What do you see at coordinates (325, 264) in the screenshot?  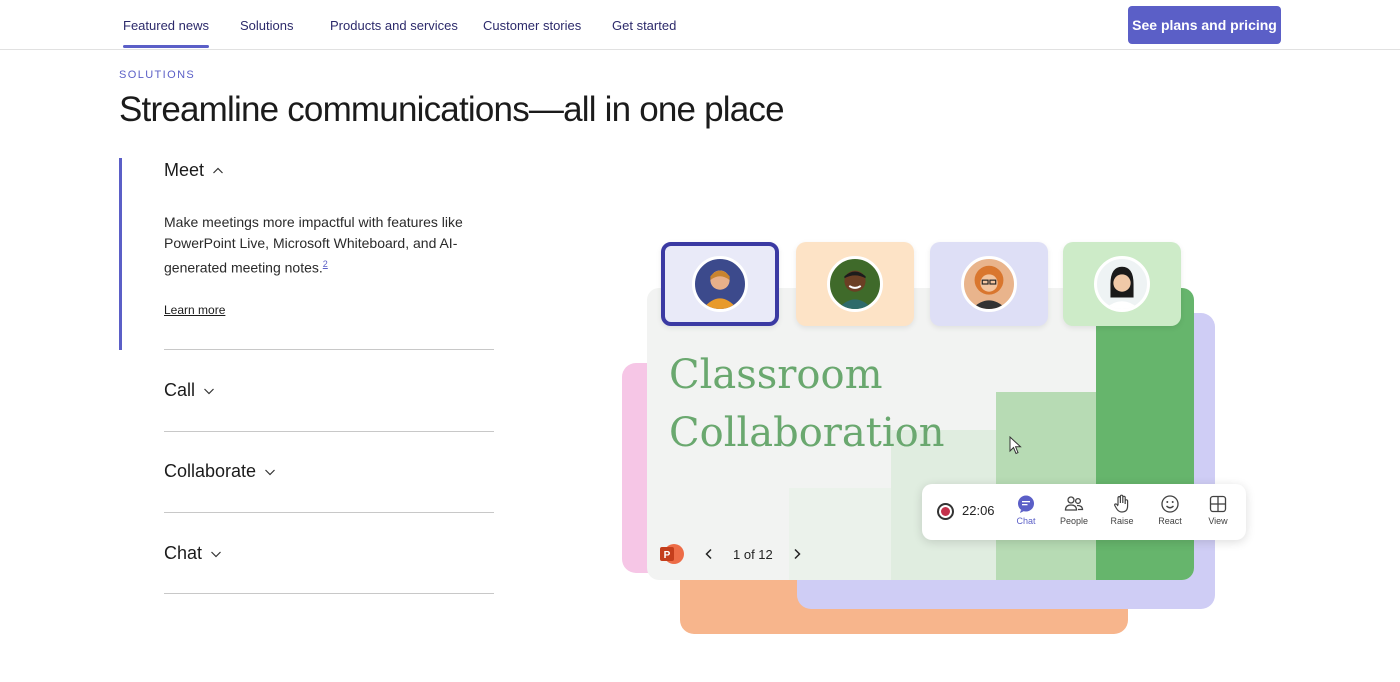 I see `footnote-link: 2` at bounding box center [325, 264].